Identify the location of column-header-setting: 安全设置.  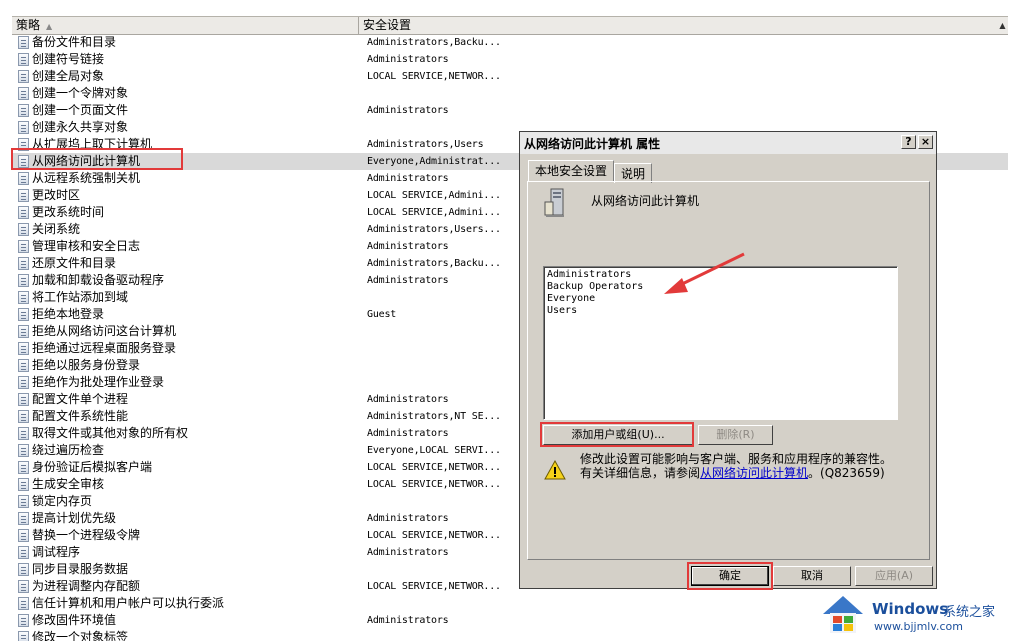
(677, 25).